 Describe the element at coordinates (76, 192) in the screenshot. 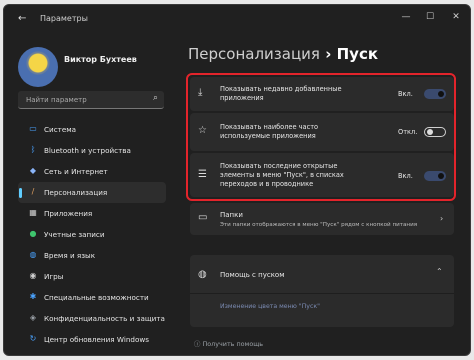

I see `sidebar-item-label: Персонализация` at that location.